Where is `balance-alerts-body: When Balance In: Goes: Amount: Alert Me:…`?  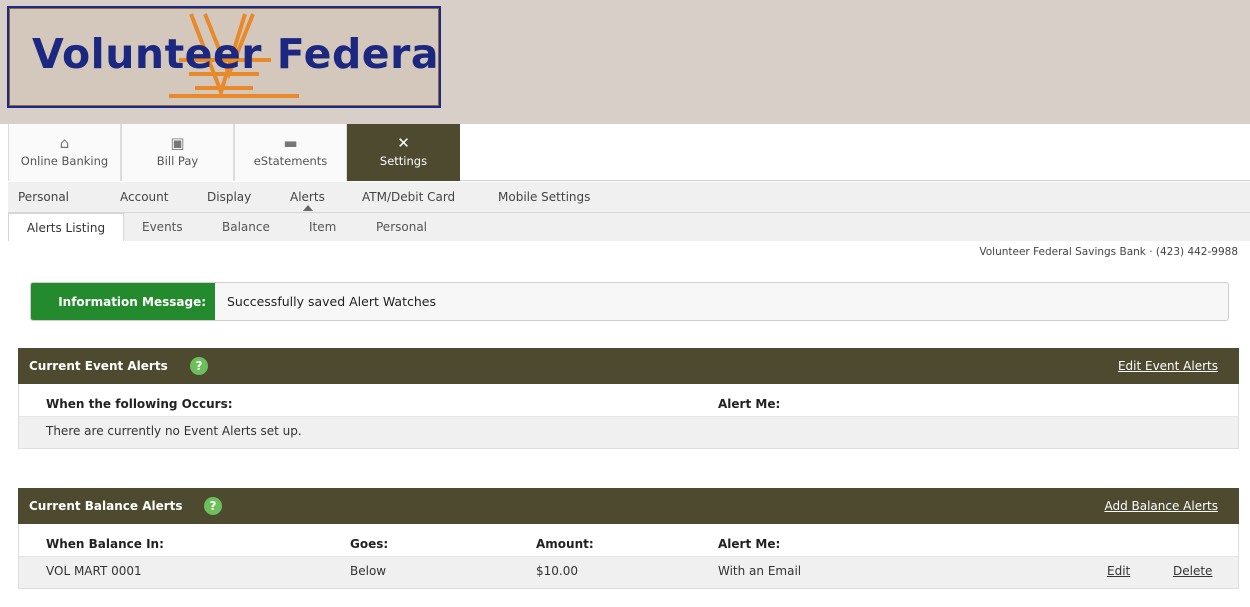
balance-alerts-body: When Balance In: Goes: Amount: Alert Me:… is located at coordinates (628, 556).